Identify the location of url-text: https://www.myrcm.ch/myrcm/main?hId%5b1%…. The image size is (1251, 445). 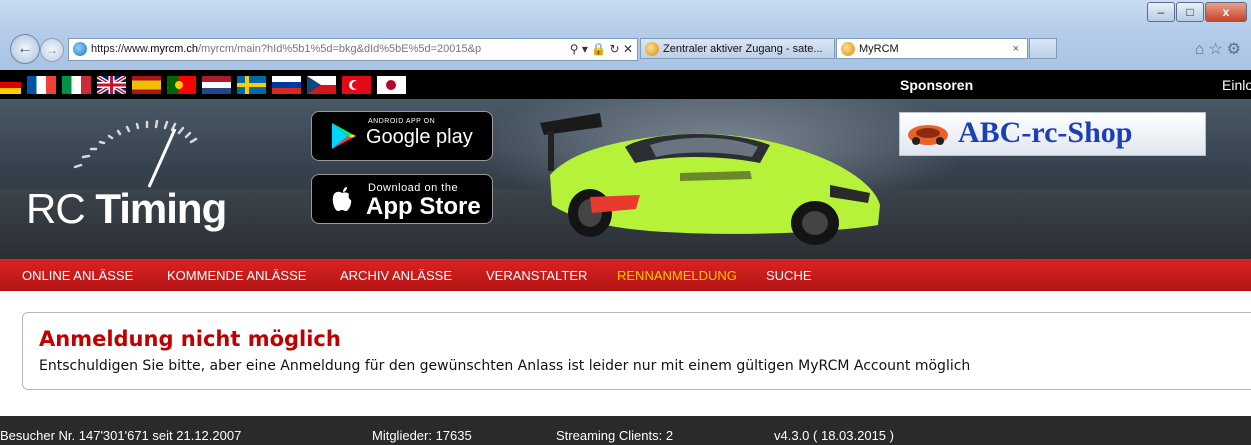
(286, 49).